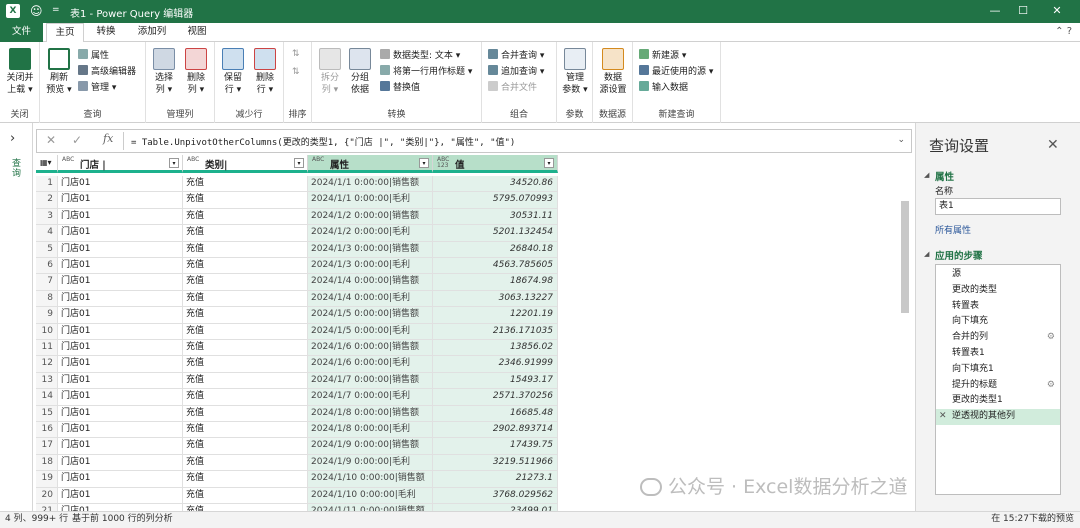 The height and width of the screenshot is (528, 1080). Describe the element at coordinates (120, 164) in the screenshot. I see `column-header-store: ABC 门店 | ▾` at that location.